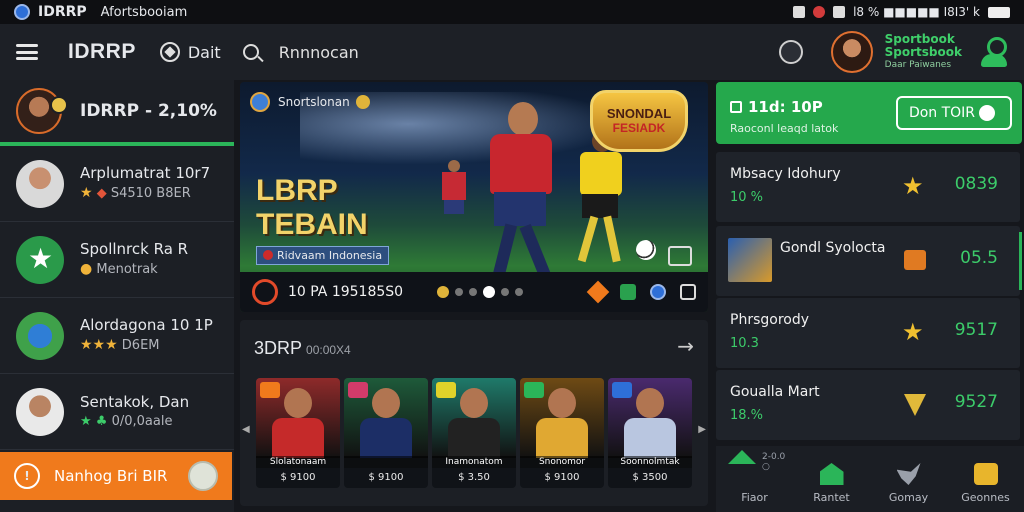 The width and height of the screenshot is (1024, 512). Describe the element at coordinates (42, 111) in the screenshot. I see `sidebar-header-avatar` at that location.